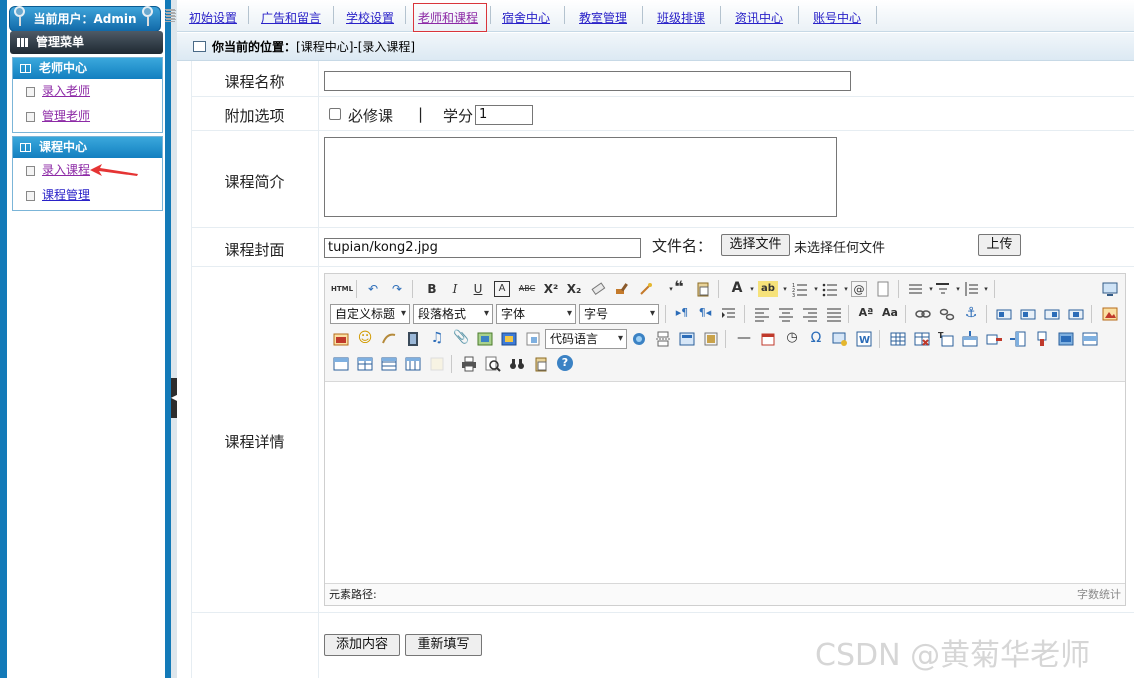 This screenshot has width=1134, height=678. I want to click on blockquote-icon: ❝, so click(679, 287).